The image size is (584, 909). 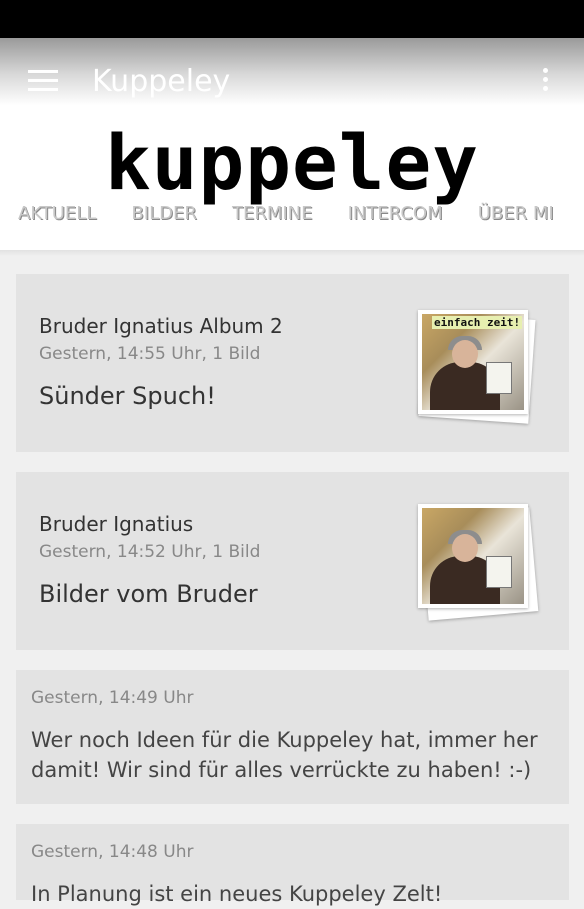 What do you see at coordinates (161, 326) in the screenshot?
I see `post-title: Bruder Ignatius Album 2` at bounding box center [161, 326].